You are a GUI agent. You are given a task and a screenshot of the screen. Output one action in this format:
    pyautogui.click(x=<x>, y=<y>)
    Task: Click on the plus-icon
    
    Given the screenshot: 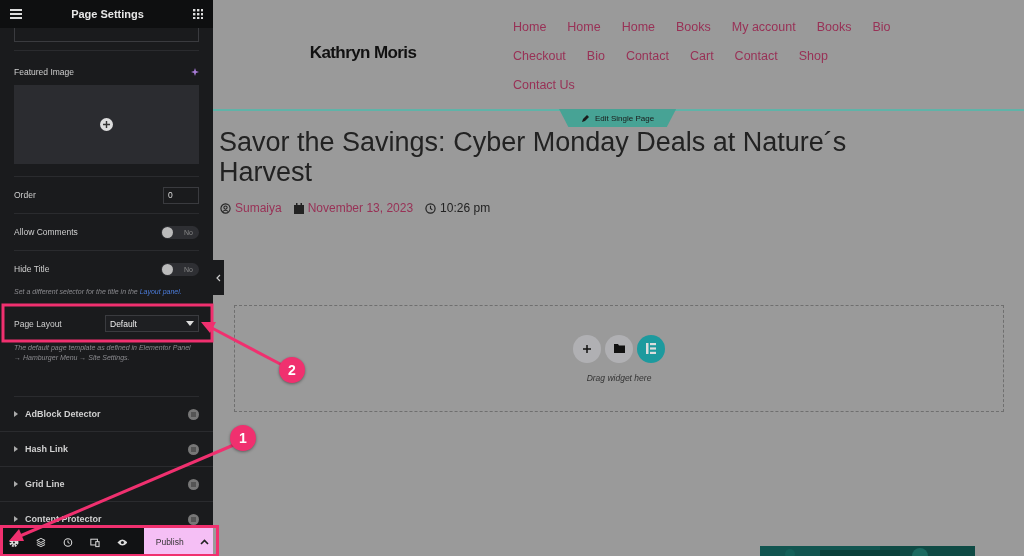 What is the action you would take?
    pyautogui.click(x=587, y=348)
    